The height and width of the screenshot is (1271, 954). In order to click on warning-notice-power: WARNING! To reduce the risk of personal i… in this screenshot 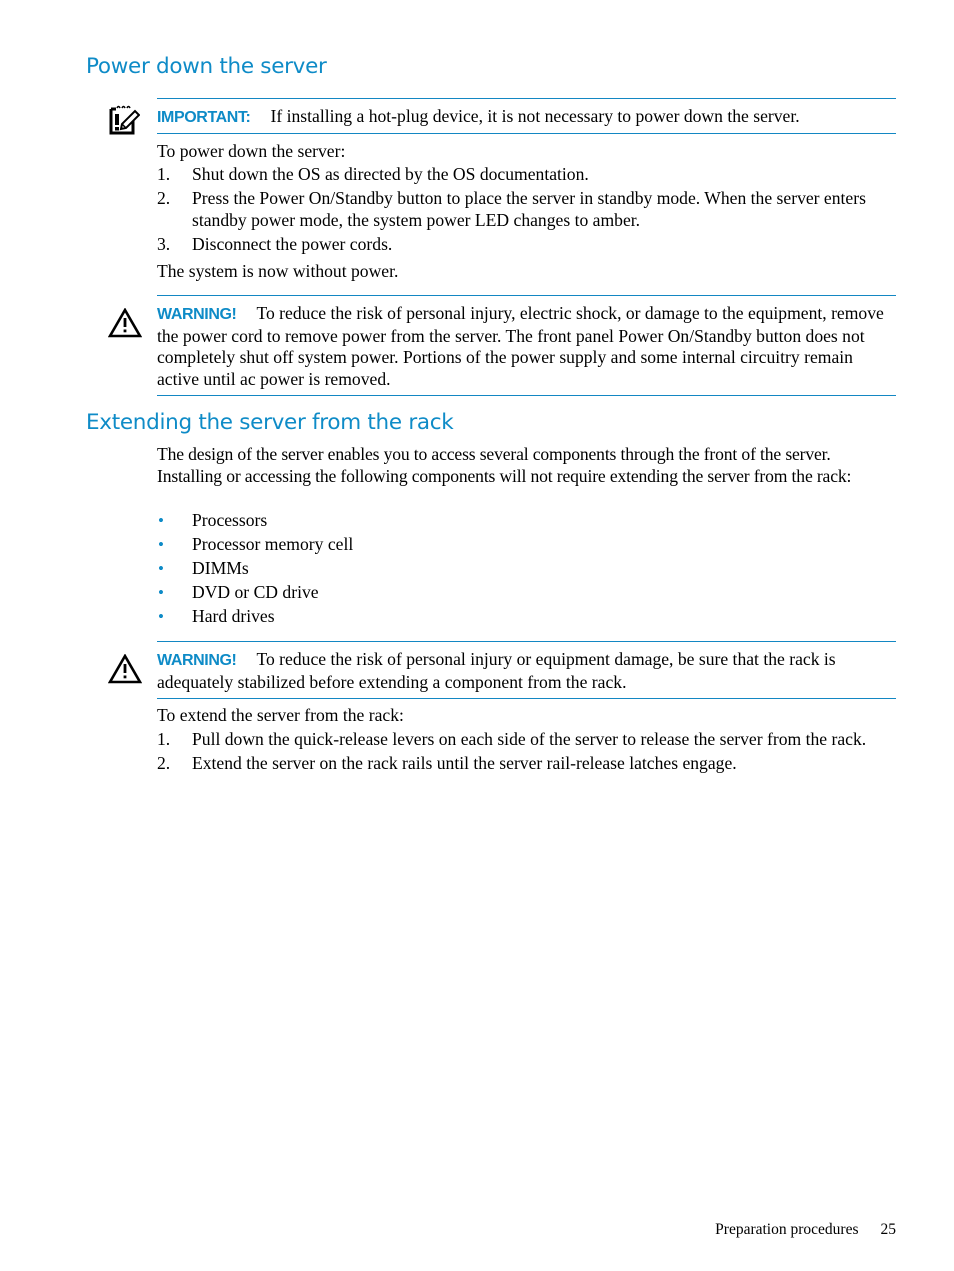, I will do `click(526, 345)`.